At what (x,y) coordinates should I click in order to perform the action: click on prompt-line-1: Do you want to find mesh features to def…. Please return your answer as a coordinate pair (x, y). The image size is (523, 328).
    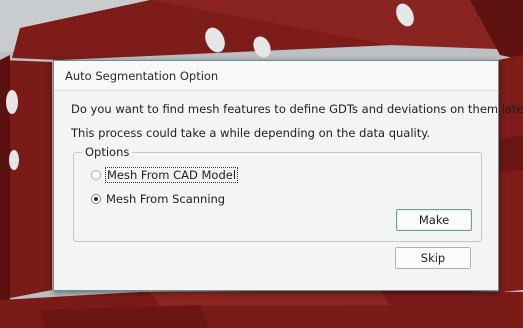
    Looking at the image, I should click on (297, 109).